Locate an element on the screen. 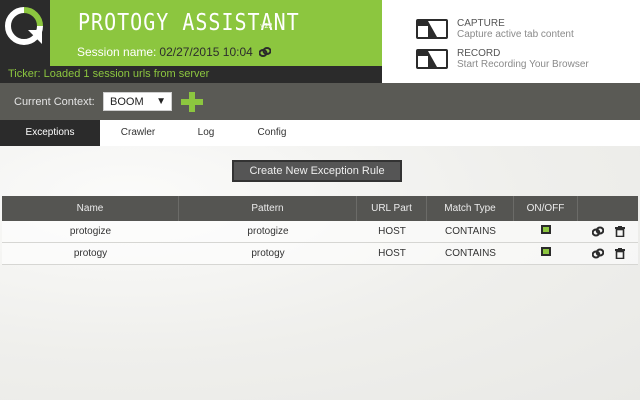  tab-crawler: Crawler is located at coordinates (138, 133).